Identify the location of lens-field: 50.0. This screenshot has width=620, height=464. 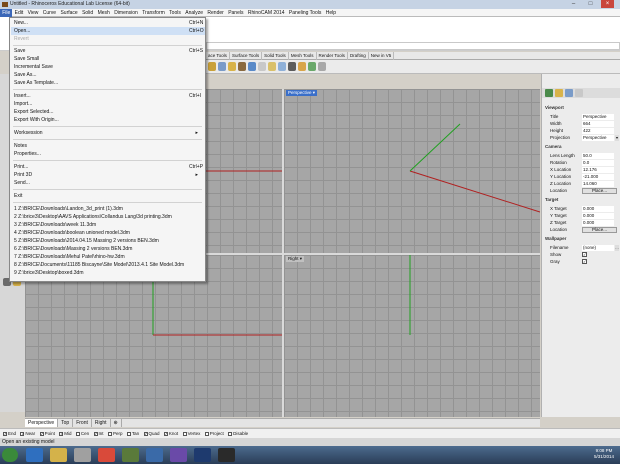
(598, 156).